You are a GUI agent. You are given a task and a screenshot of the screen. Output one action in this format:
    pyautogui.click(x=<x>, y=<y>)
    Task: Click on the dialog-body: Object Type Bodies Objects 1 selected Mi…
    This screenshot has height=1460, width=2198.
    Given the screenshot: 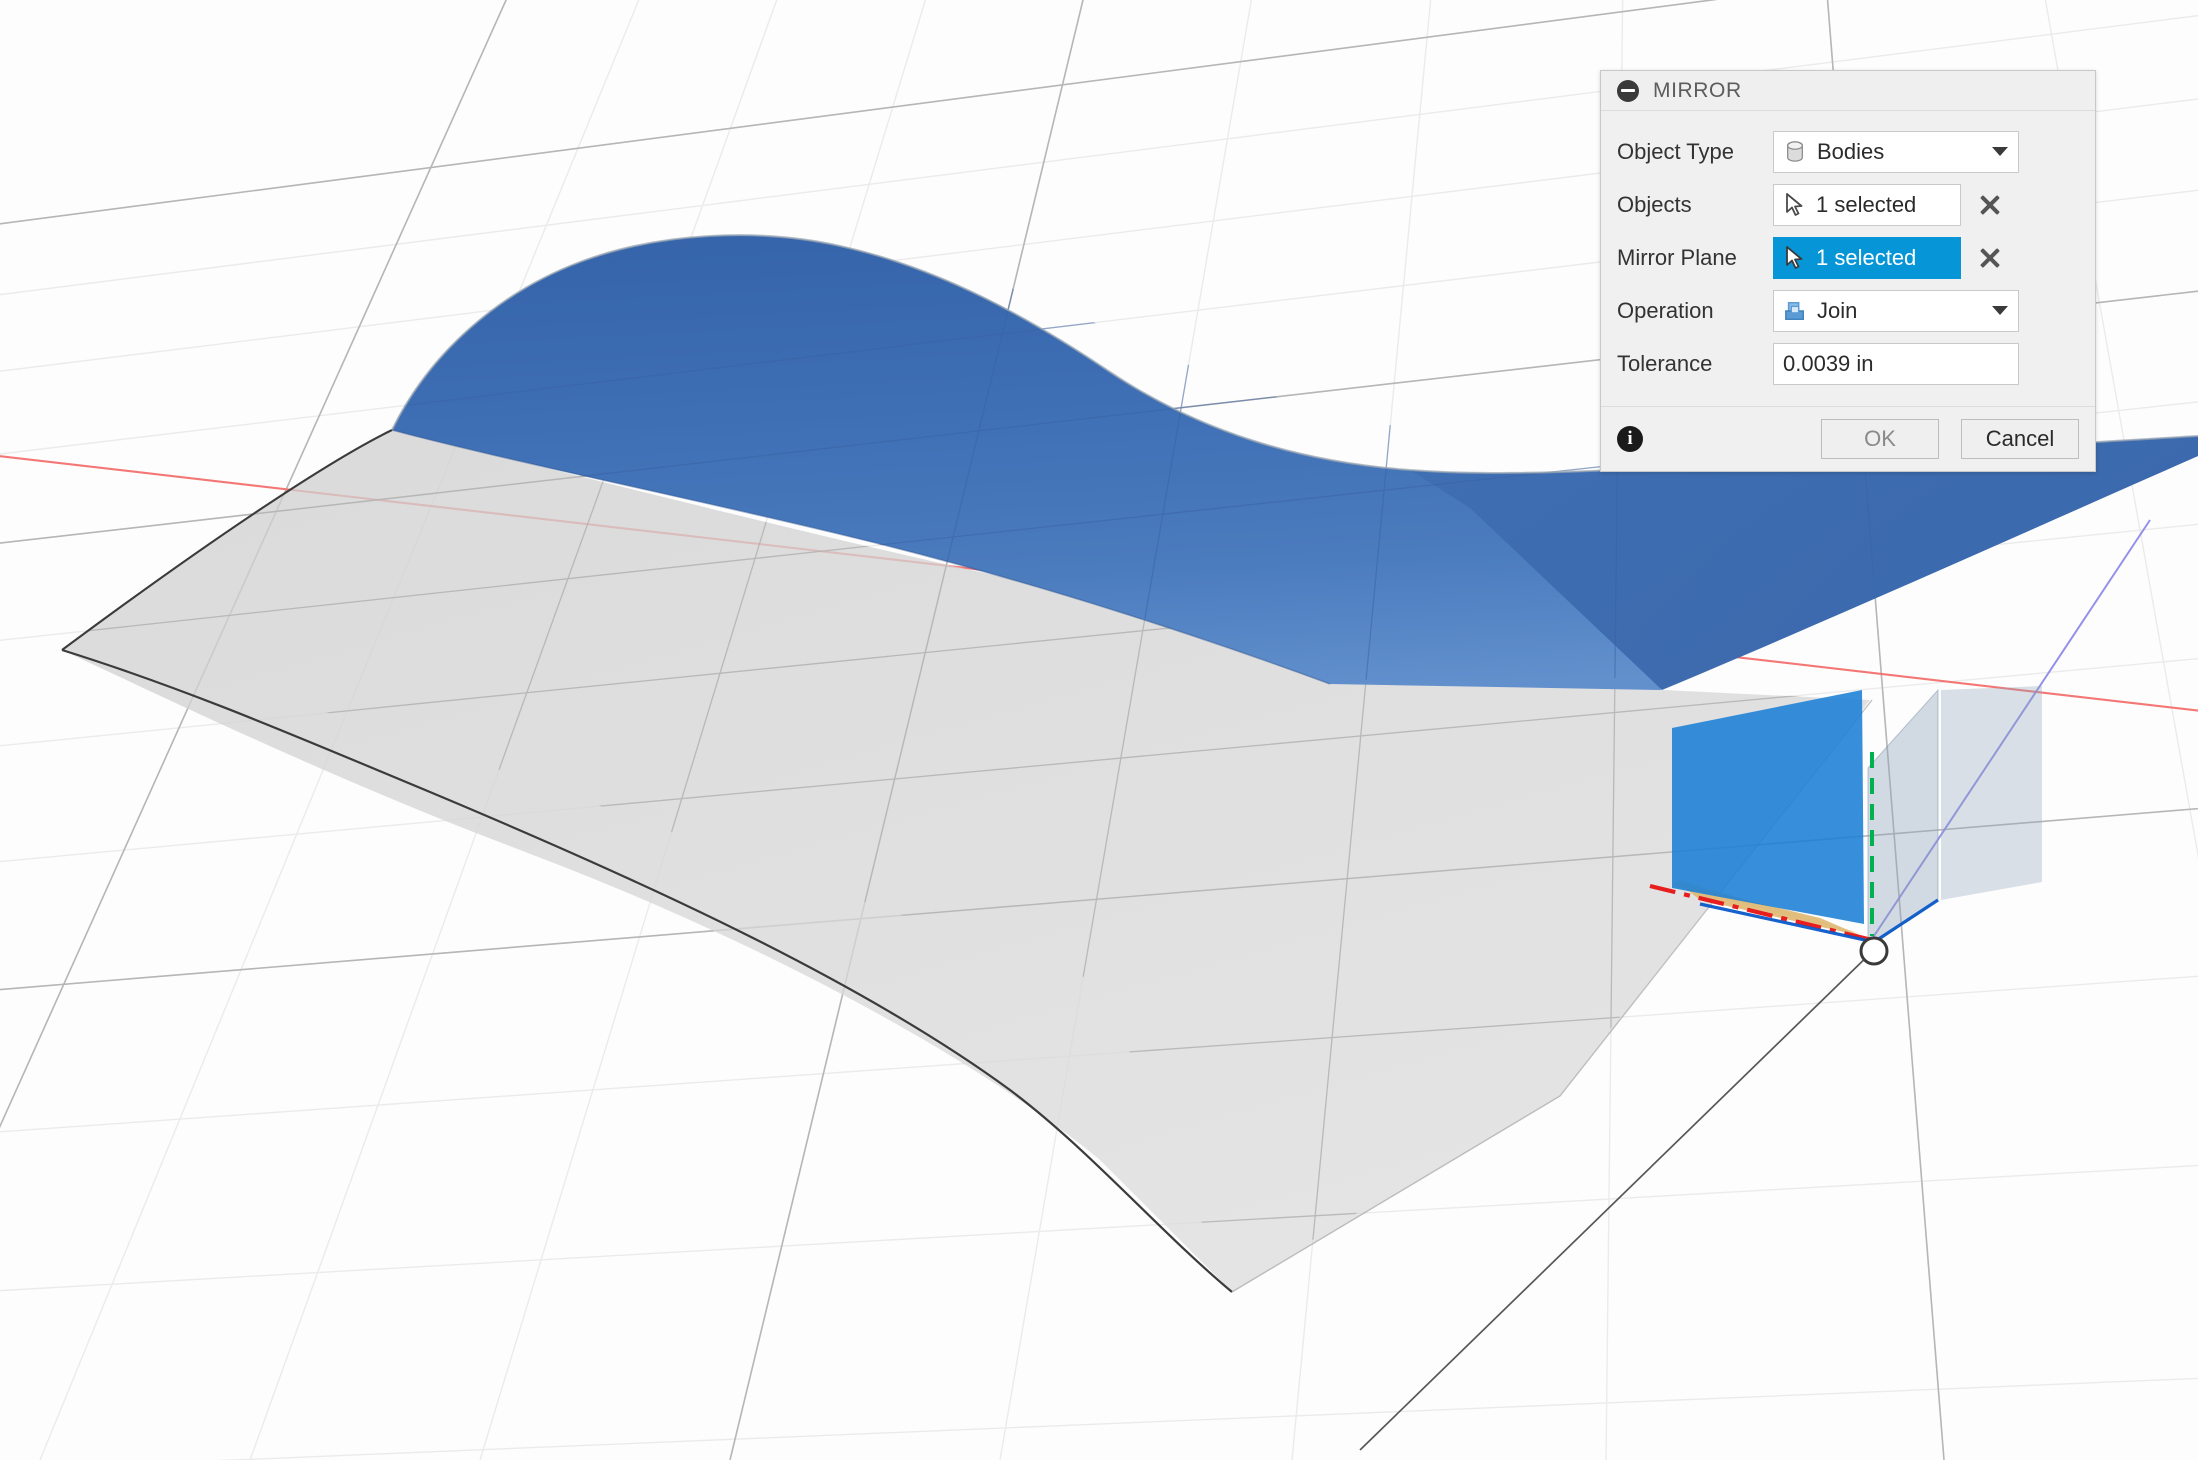 What is the action you would take?
    pyautogui.click(x=1848, y=259)
    